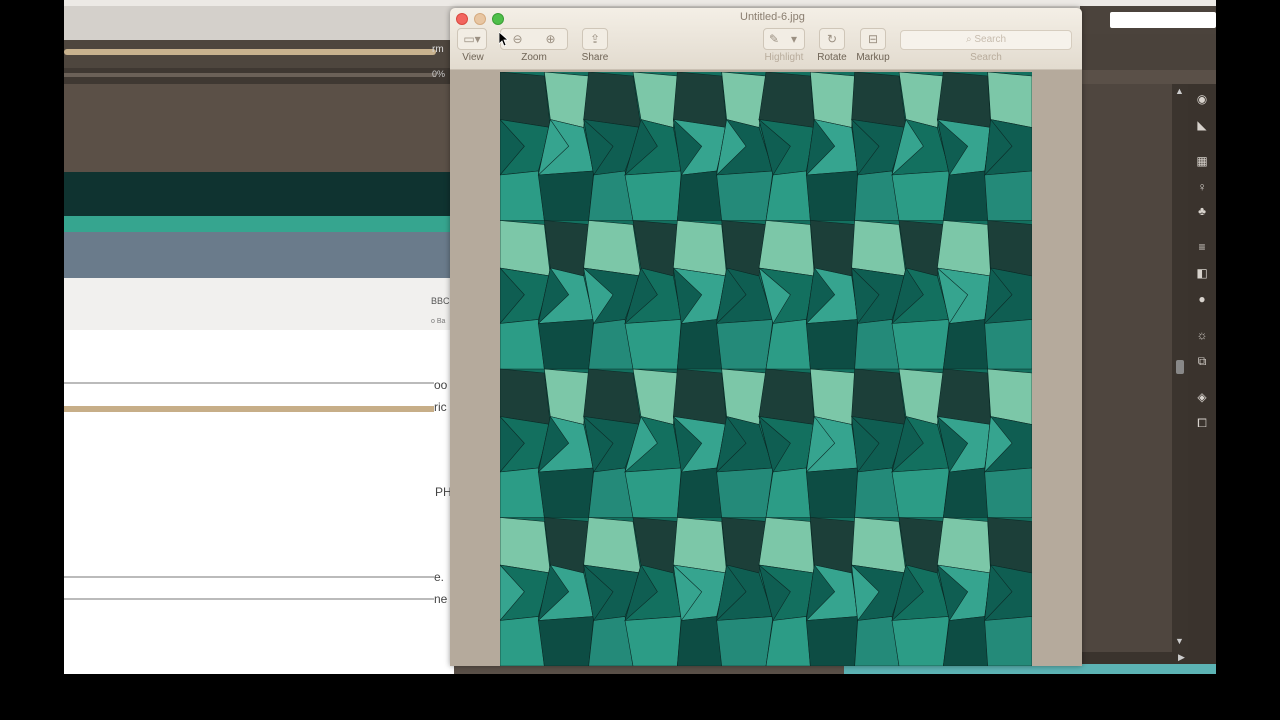 The width and height of the screenshot is (1280, 720). What do you see at coordinates (441, 599) in the screenshot?
I see `background-text-fragment: ne` at bounding box center [441, 599].